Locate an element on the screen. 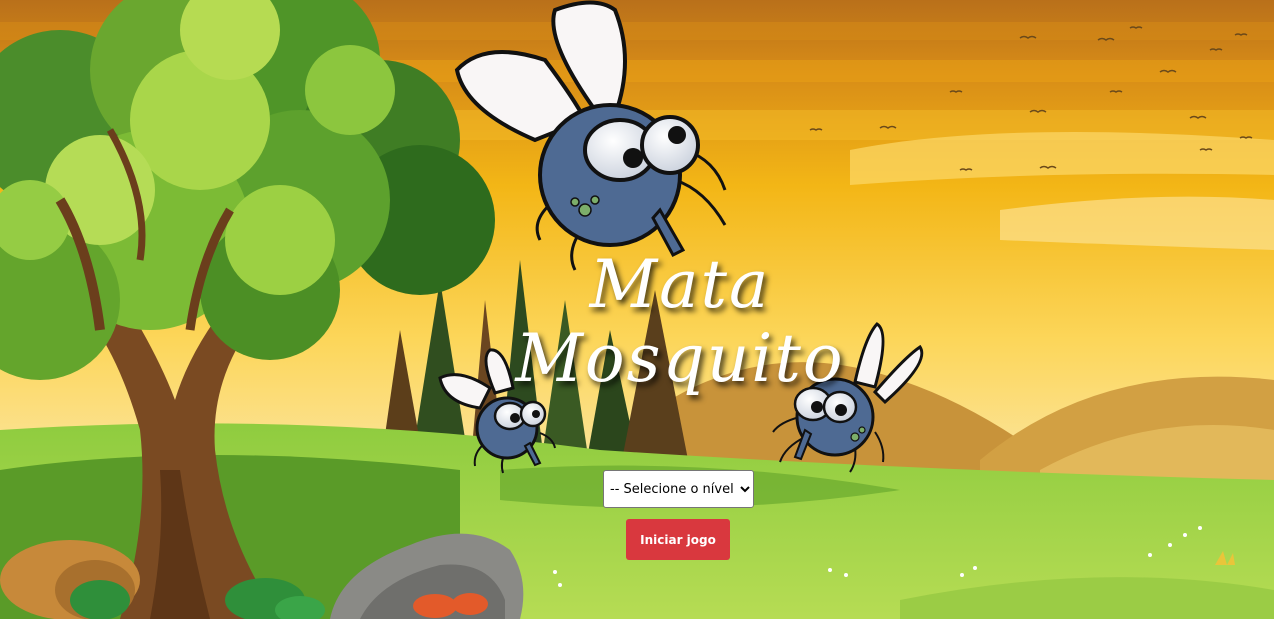 The image size is (1274, 619). game-title-line2: Mosquito is located at coordinates (680, 358).